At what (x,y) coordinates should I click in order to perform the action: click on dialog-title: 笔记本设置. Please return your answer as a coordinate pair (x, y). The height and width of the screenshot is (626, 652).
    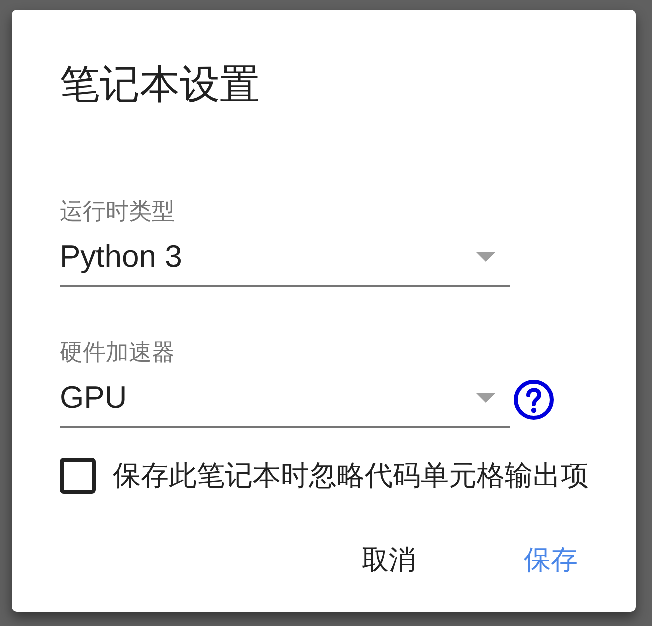
    Looking at the image, I should click on (160, 85).